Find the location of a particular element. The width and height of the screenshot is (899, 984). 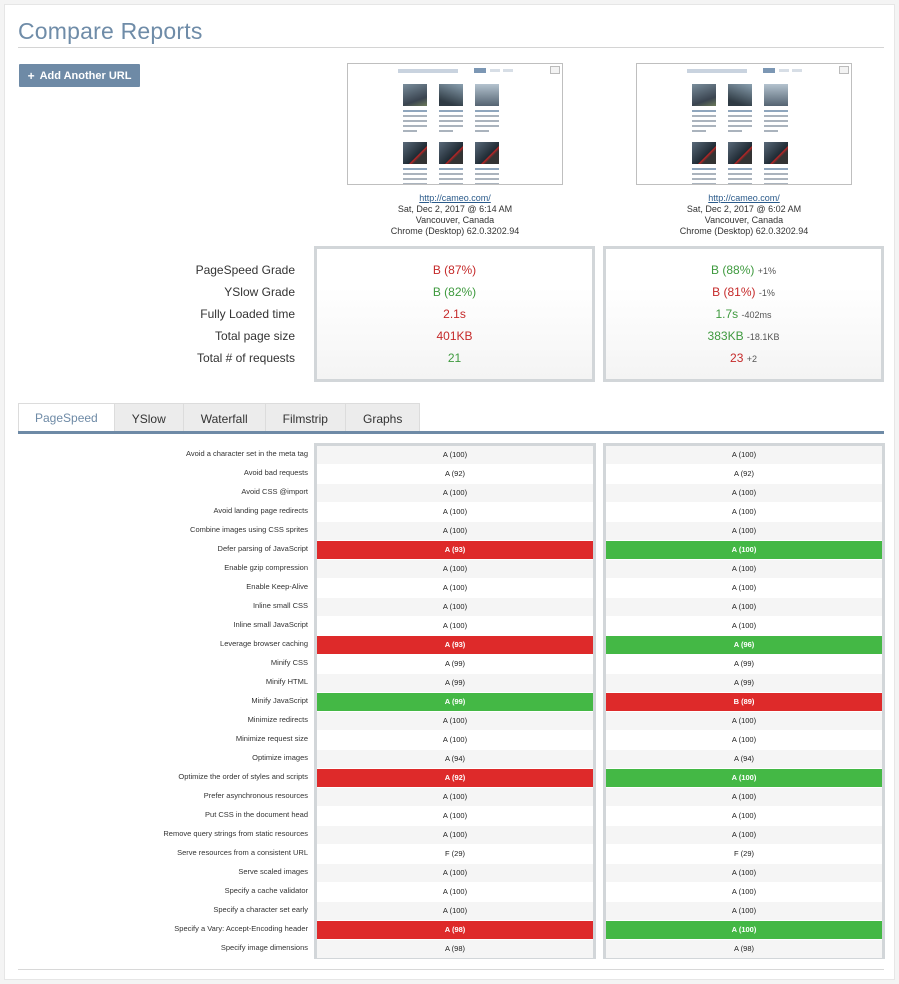

rule-score-left: A (93) is located at coordinates (455, 645).